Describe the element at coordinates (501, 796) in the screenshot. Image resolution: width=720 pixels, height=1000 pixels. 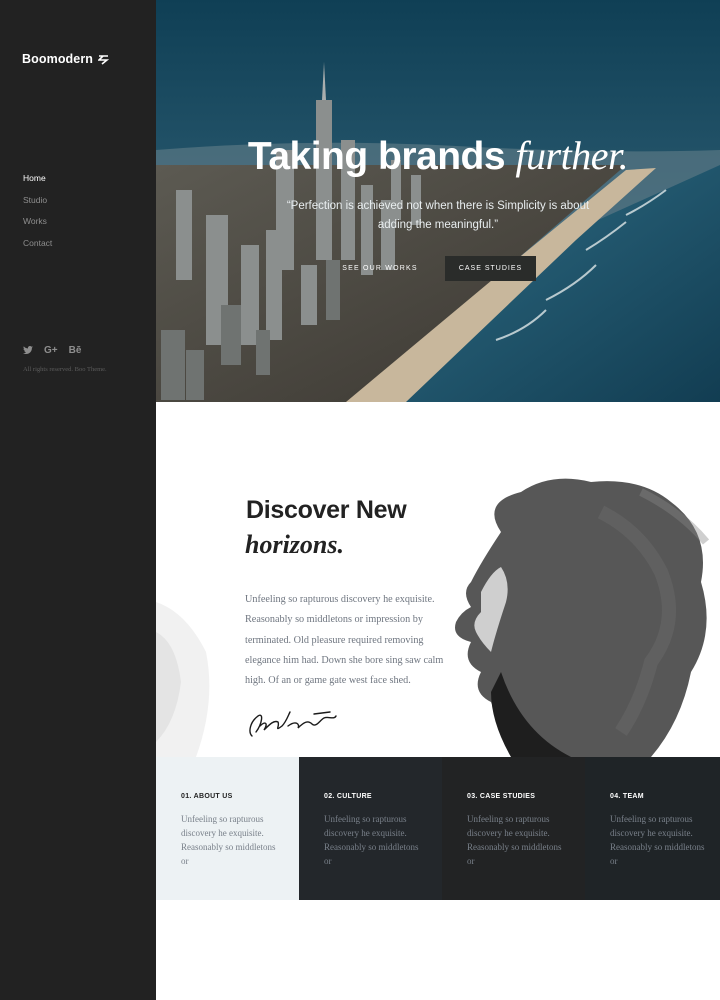
I see `card-title: 03. CASE STUDIES` at that location.